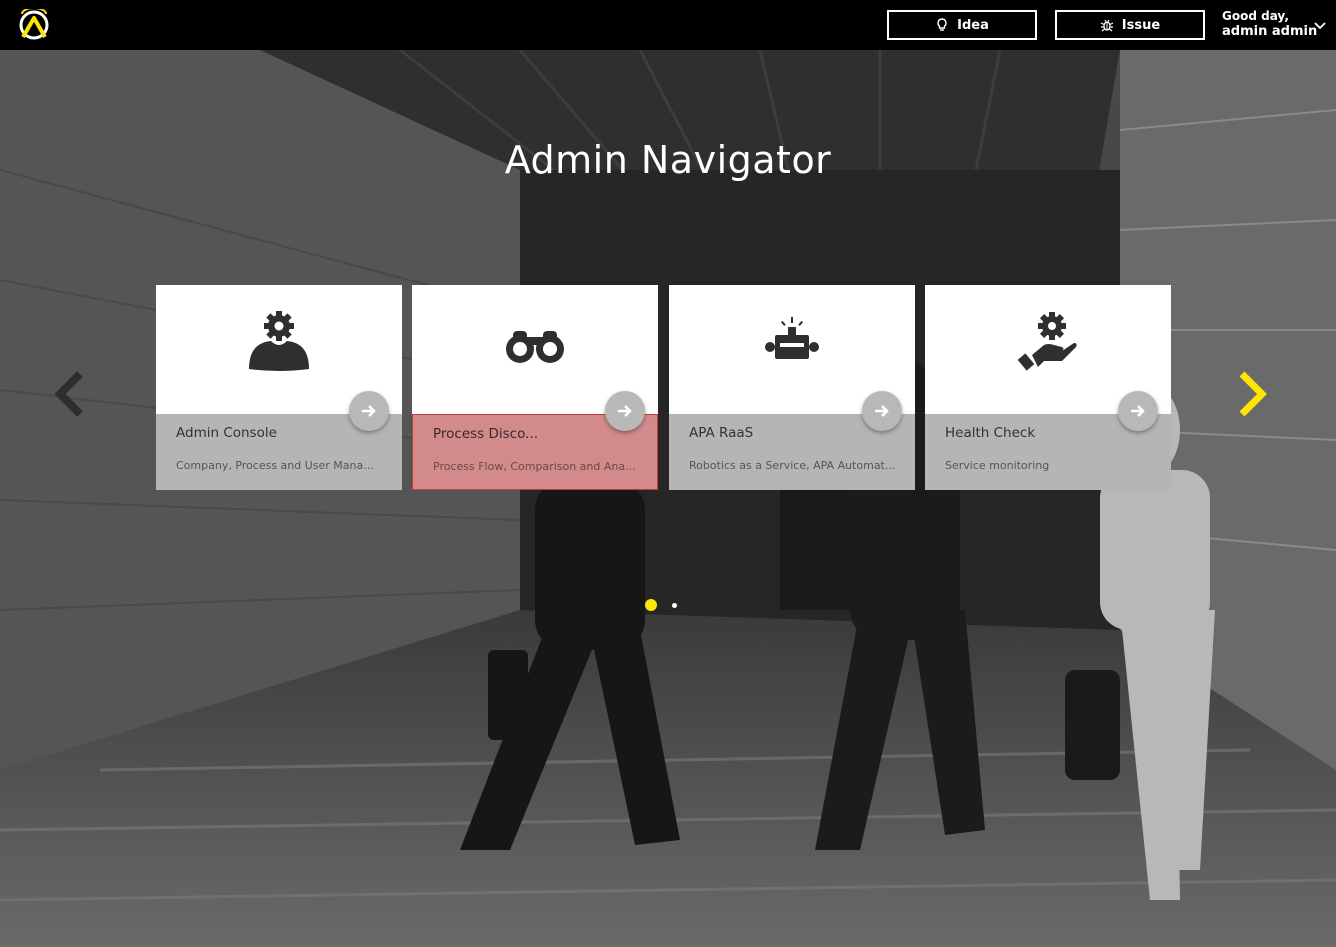  I want to click on user-name: admin admin, so click(1270, 31).